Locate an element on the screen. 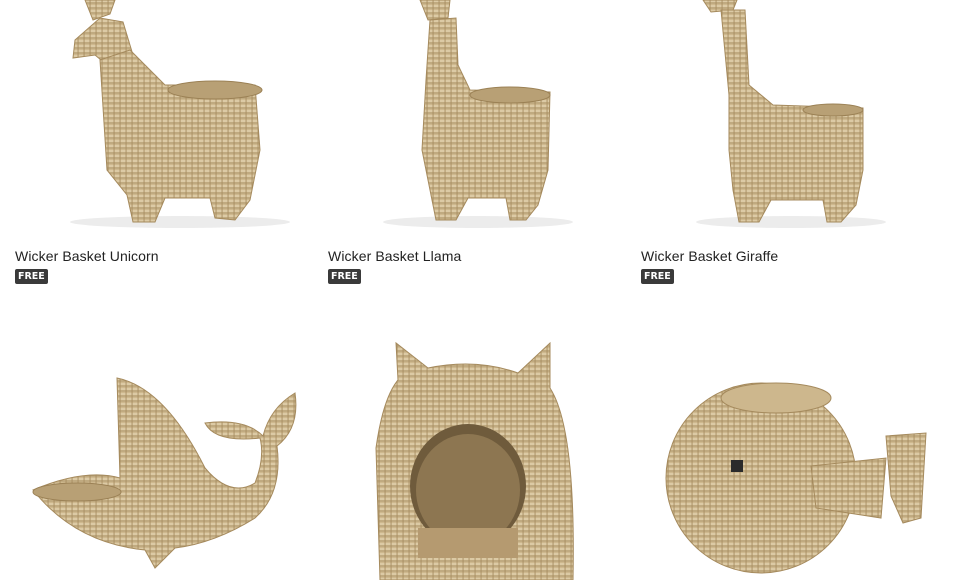 The height and width of the screenshot is (580, 953). product-card-whale is located at coordinates (162, 449).